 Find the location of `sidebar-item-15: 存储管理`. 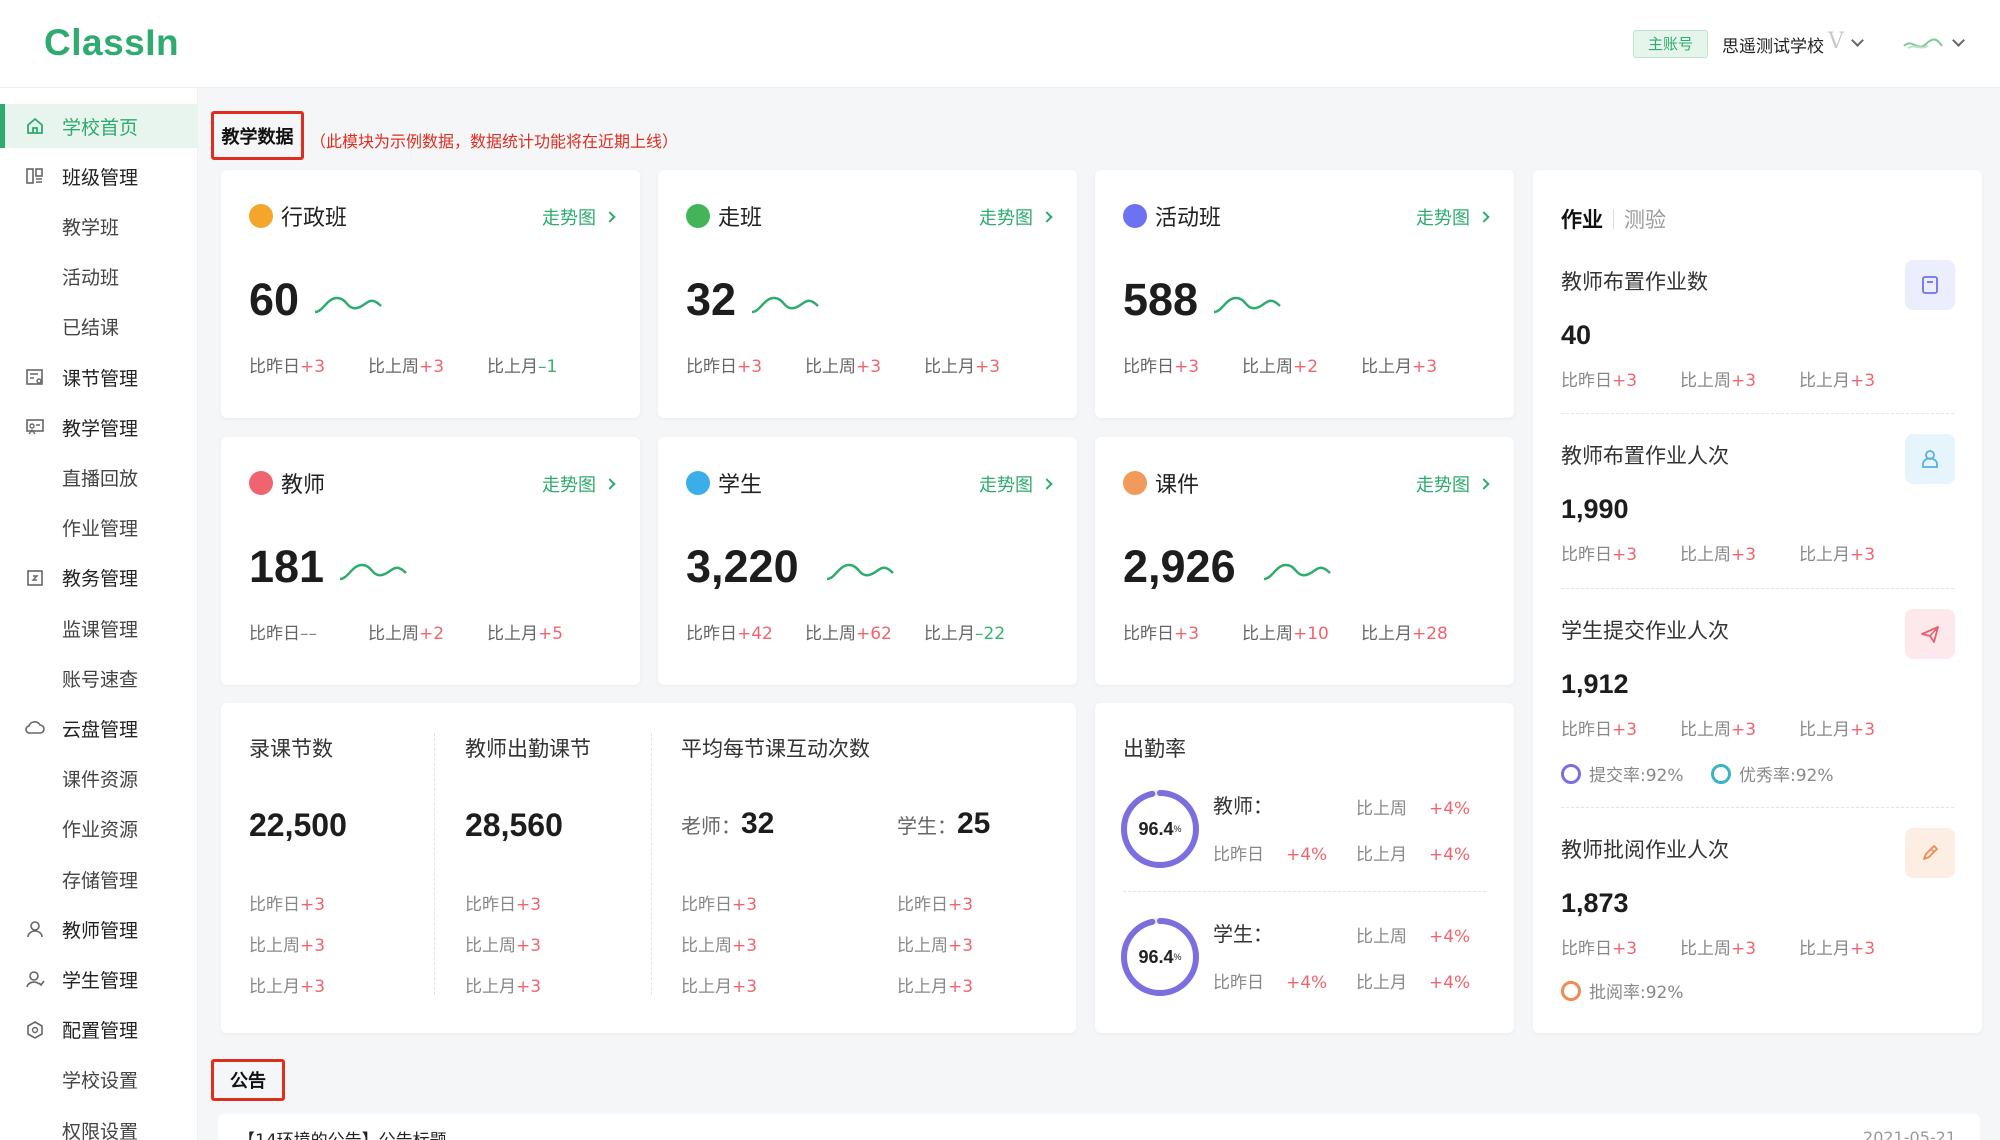

sidebar-item-15: 存储管理 is located at coordinates (99, 879).